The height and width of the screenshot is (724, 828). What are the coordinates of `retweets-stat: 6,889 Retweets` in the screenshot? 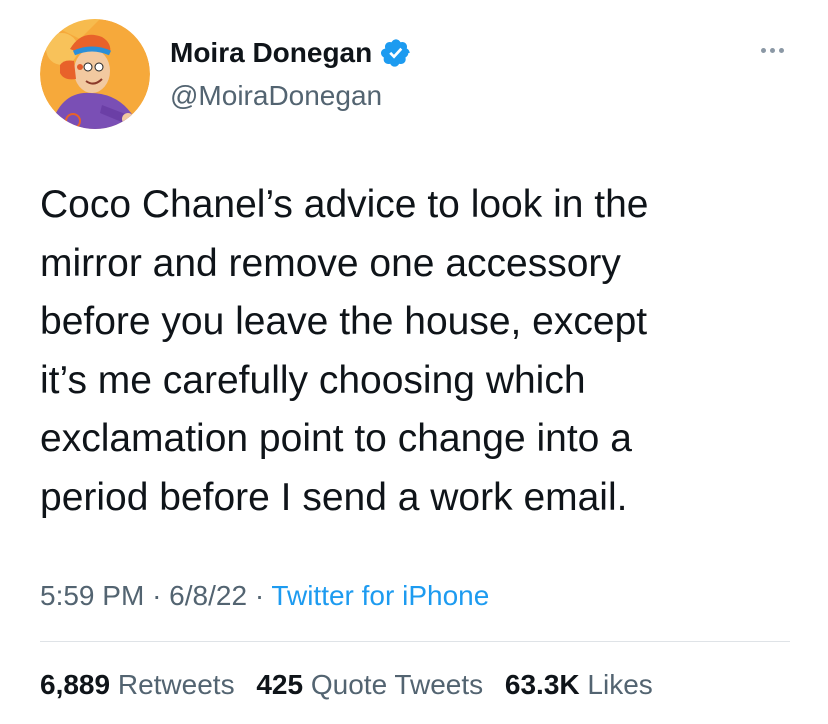 It's located at (137, 684).